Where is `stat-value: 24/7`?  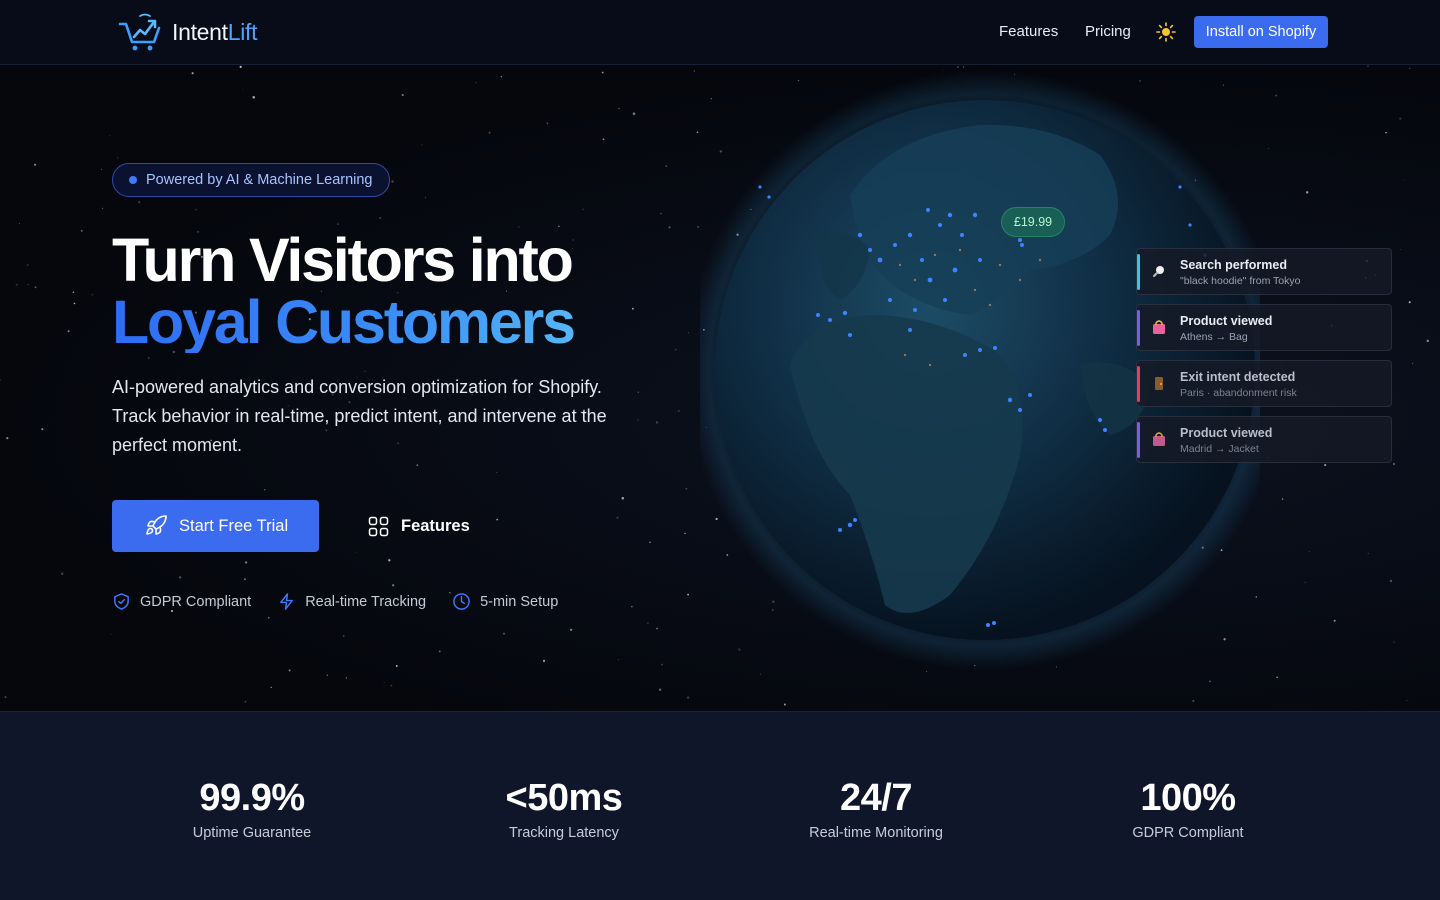
stat-value: 24/7 is located at coordinates (876, 798).